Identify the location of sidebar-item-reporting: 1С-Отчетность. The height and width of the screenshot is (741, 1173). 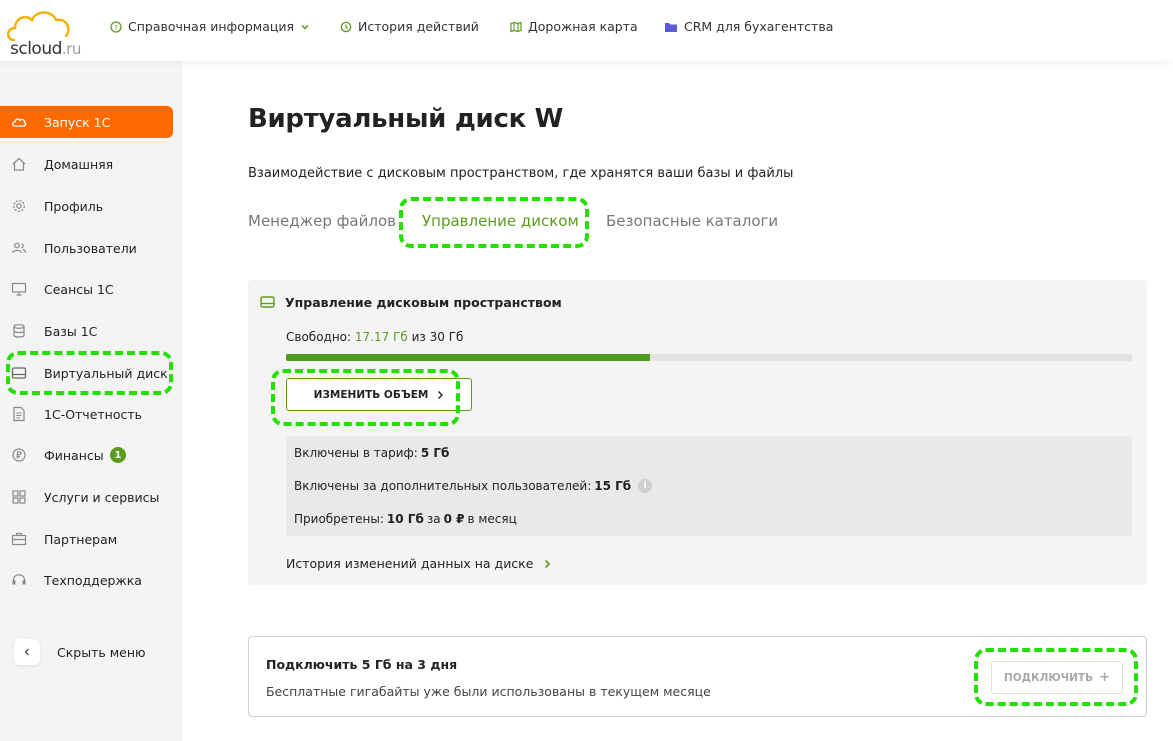
(86, 414).